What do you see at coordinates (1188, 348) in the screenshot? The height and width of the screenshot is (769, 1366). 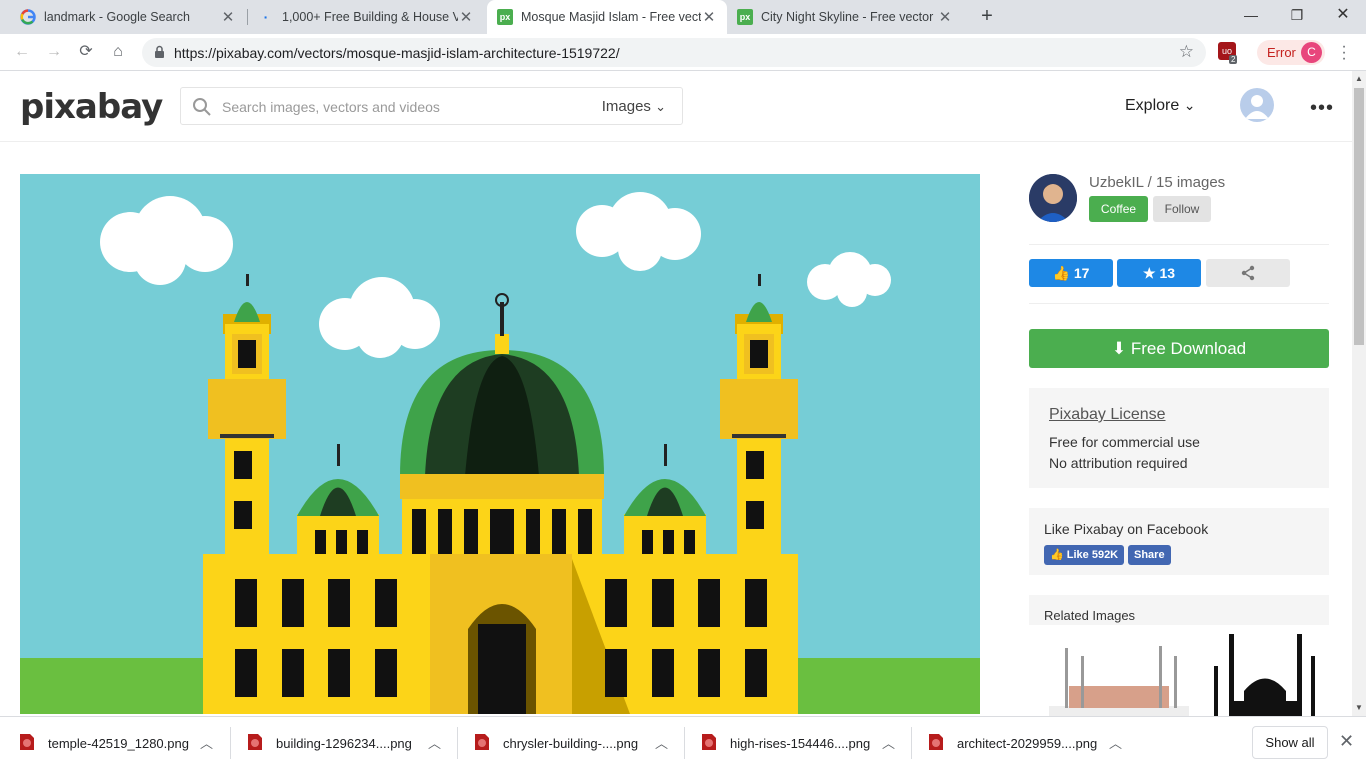 I see `download-label: Free Download` at bounding box center [1188, 348].